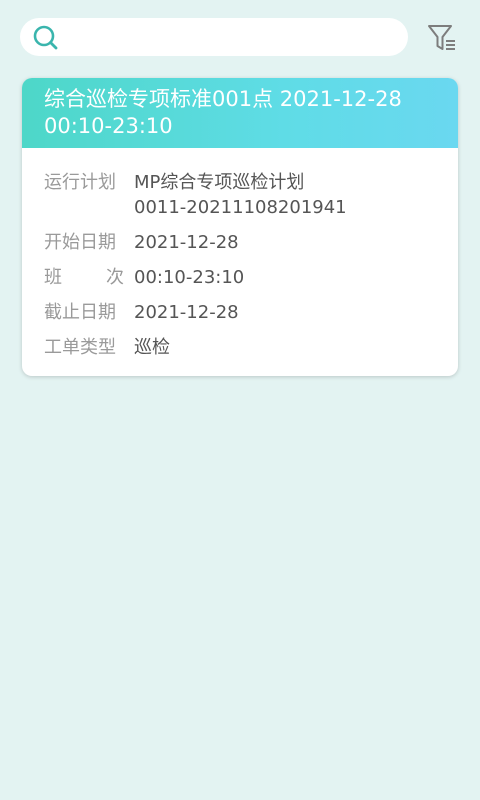 This screenshot has height=800, width=480. I want to click on row-start-date: 开始日期 2021-12-28, so click(251, 242).